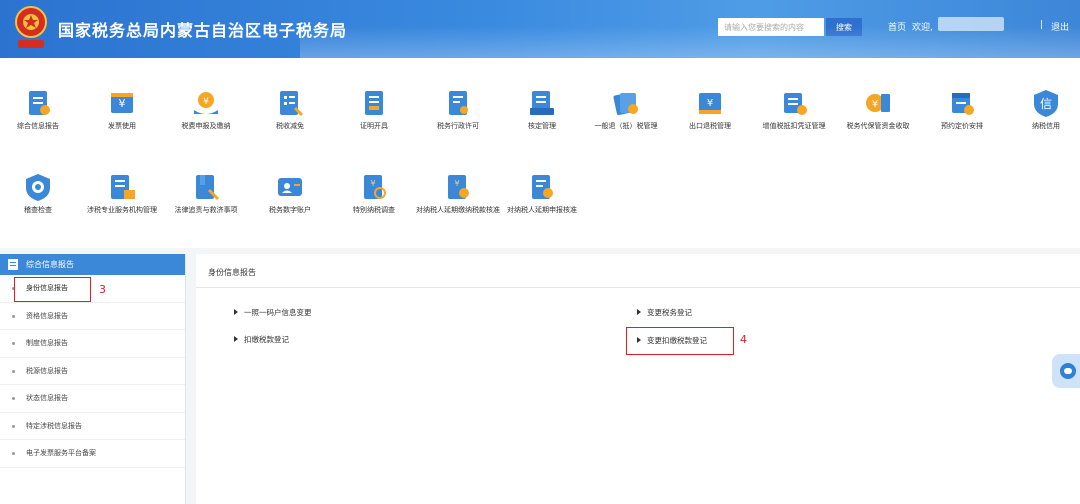 The image size is (1080, 504). What do you see at coordinates (92, 399) in the screenshot?
I see `sidebar-item-status: 状态信息报告` at bounding box center [92, 399].